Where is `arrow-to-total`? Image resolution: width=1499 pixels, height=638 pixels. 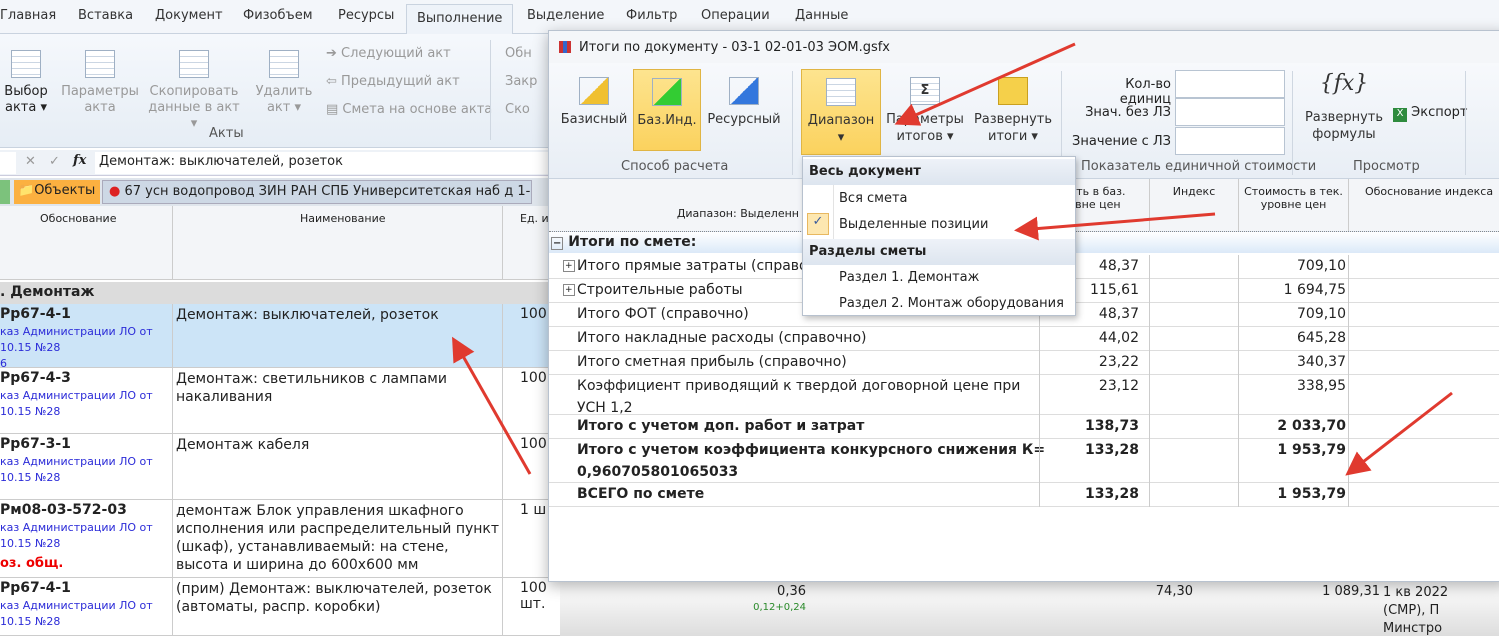
arrow-to-total is located at coordinates (1399, 433).